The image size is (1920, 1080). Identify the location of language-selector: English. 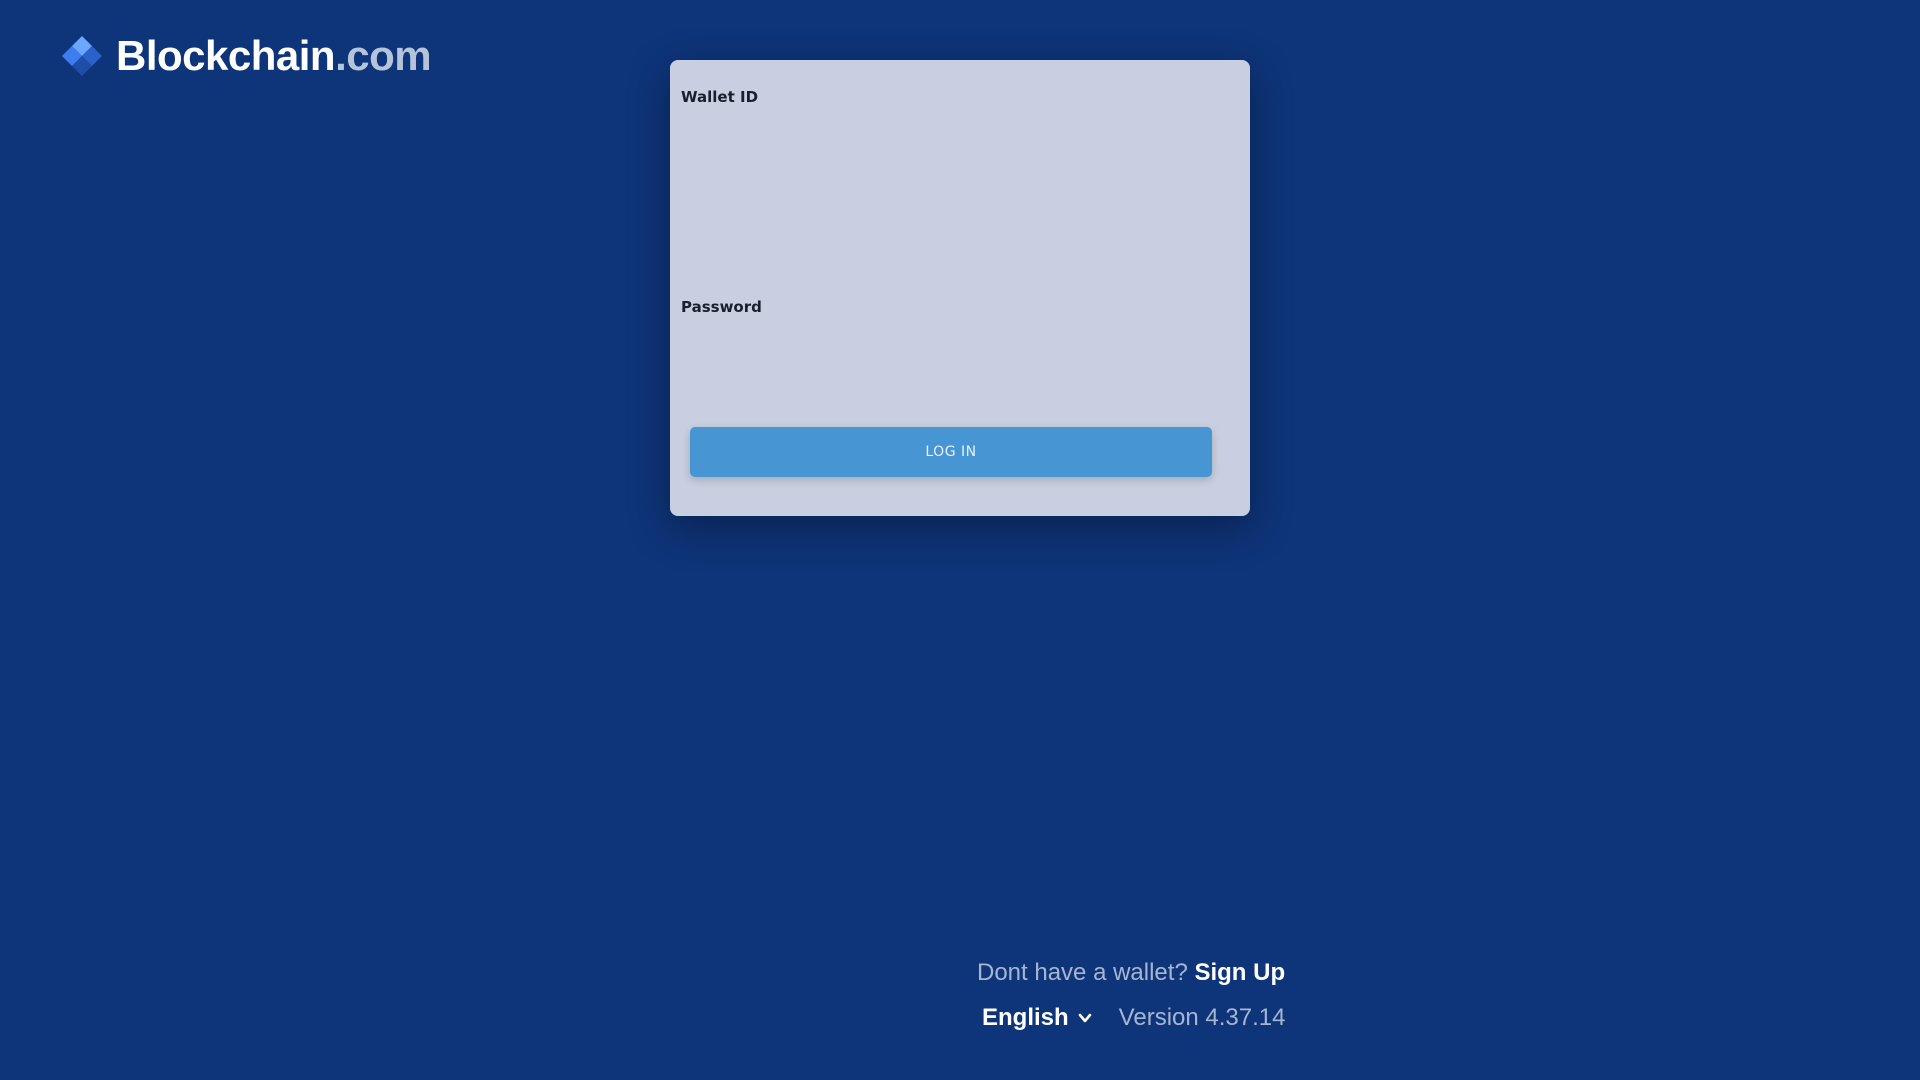
(1037, 1018).